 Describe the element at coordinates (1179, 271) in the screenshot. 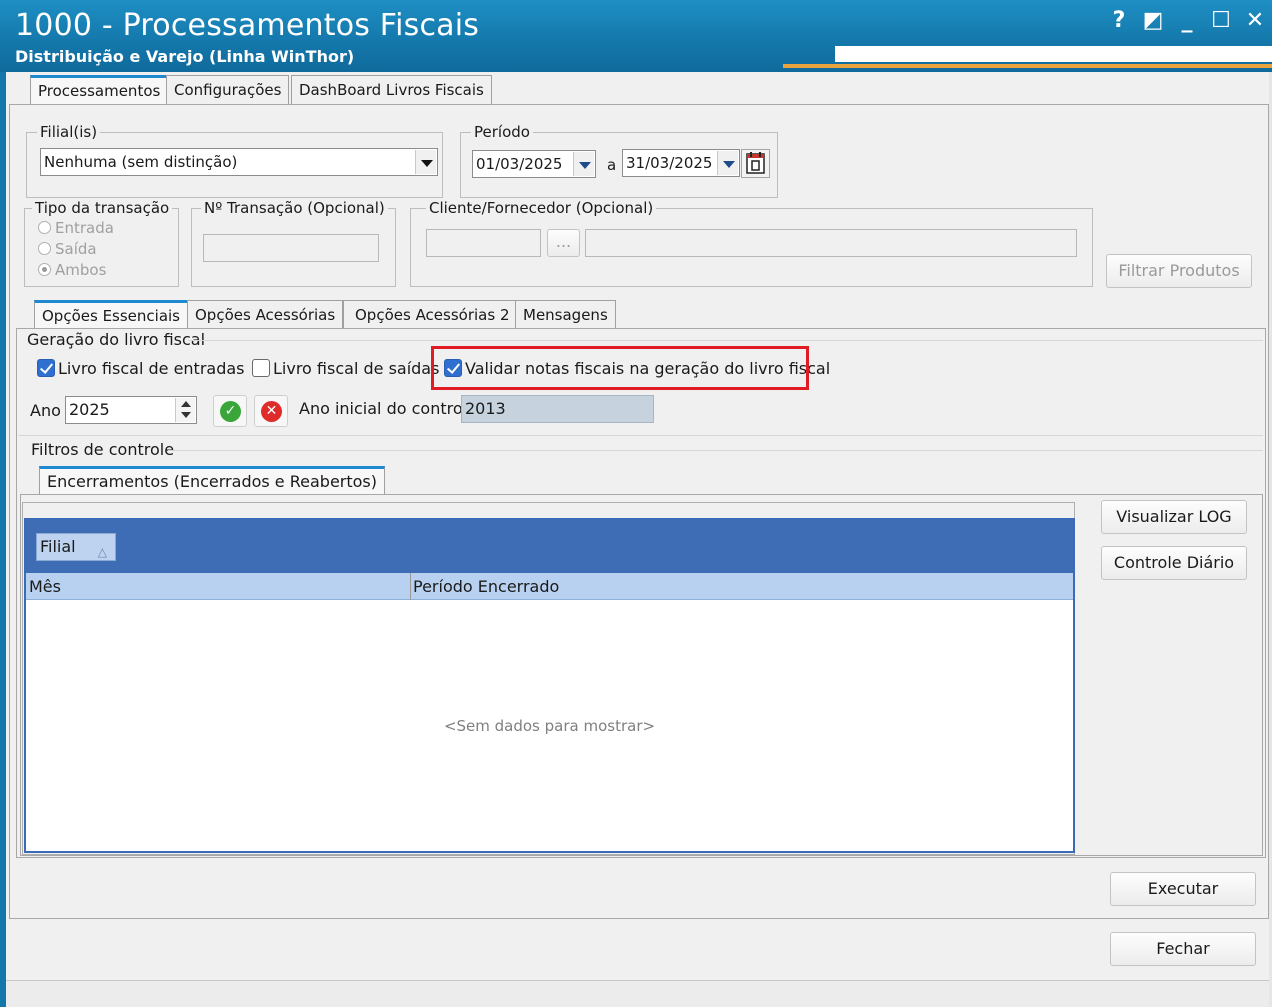

I see `filtrar-produtos-button: Filtrar Produtos` at that location.